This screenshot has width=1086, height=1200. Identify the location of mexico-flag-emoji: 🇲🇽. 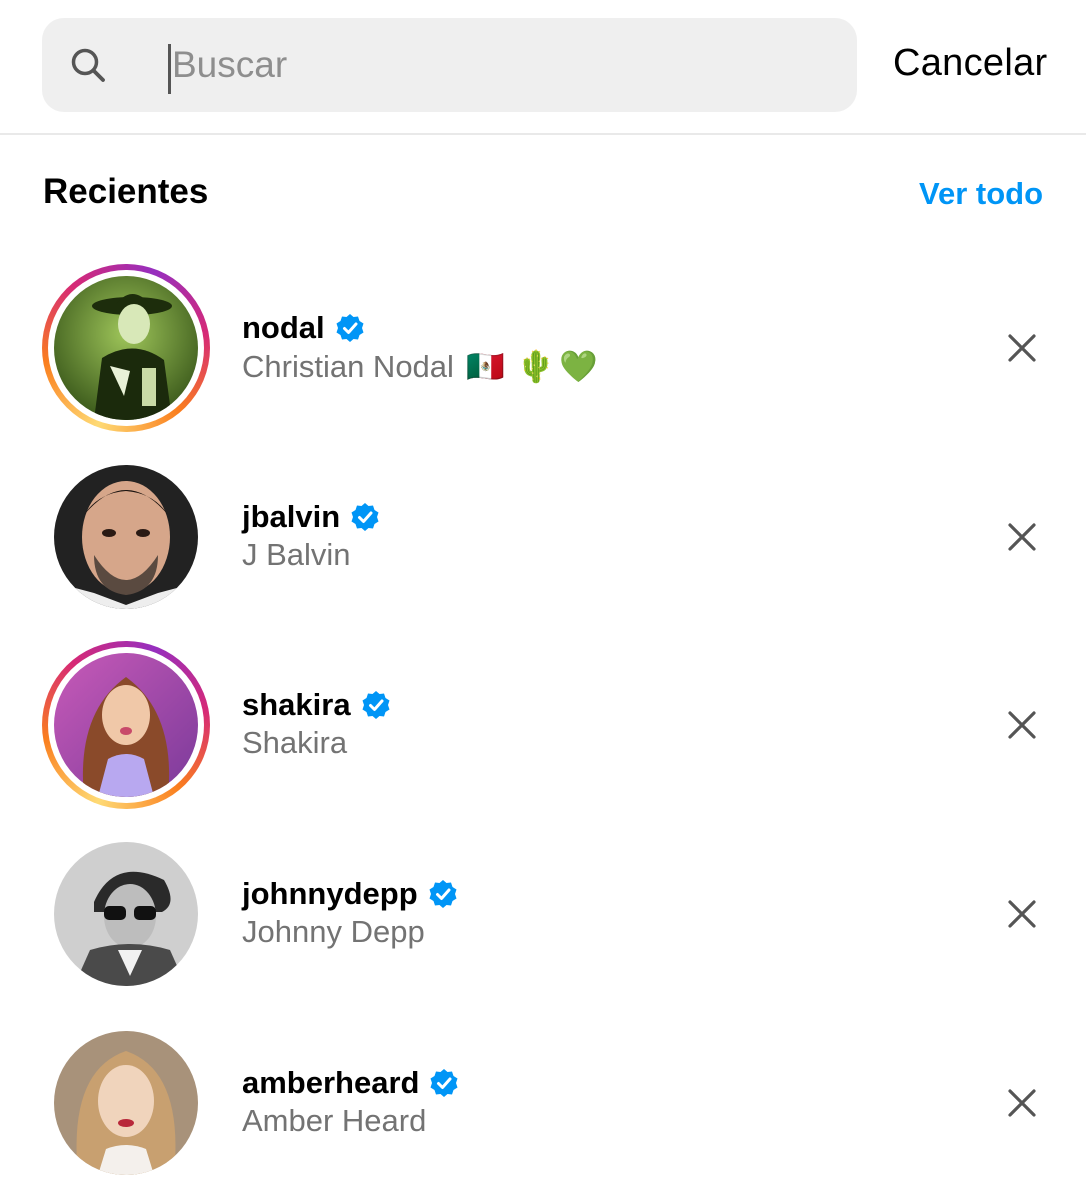
(485, 366).